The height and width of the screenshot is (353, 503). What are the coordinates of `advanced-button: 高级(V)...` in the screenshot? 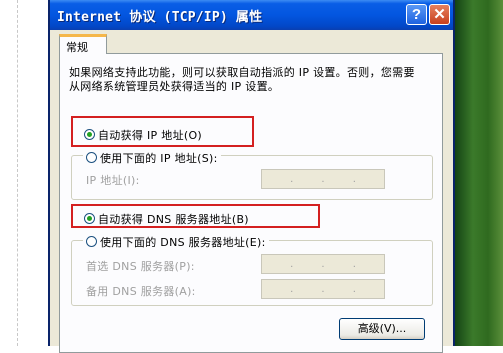 It's located at (382, 329).